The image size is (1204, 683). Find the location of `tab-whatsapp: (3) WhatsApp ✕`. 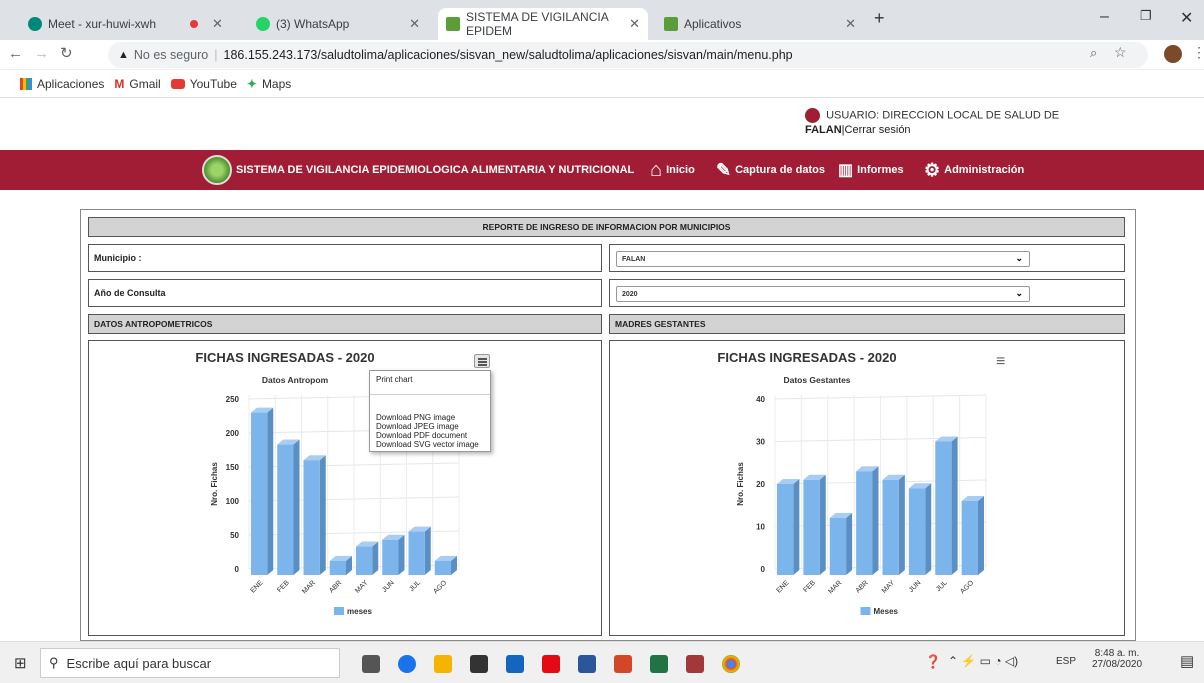

tab-whatsapp: (3) WhatsApp ✕ is located at coordinates (338, 24).